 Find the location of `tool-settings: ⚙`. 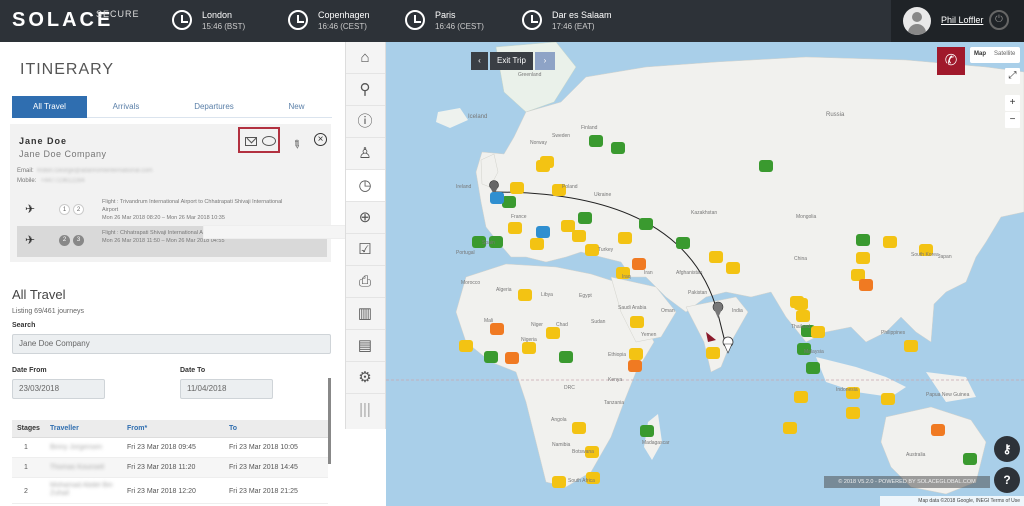

tool-settings: ⚙ is located at coordinates (365, 378).